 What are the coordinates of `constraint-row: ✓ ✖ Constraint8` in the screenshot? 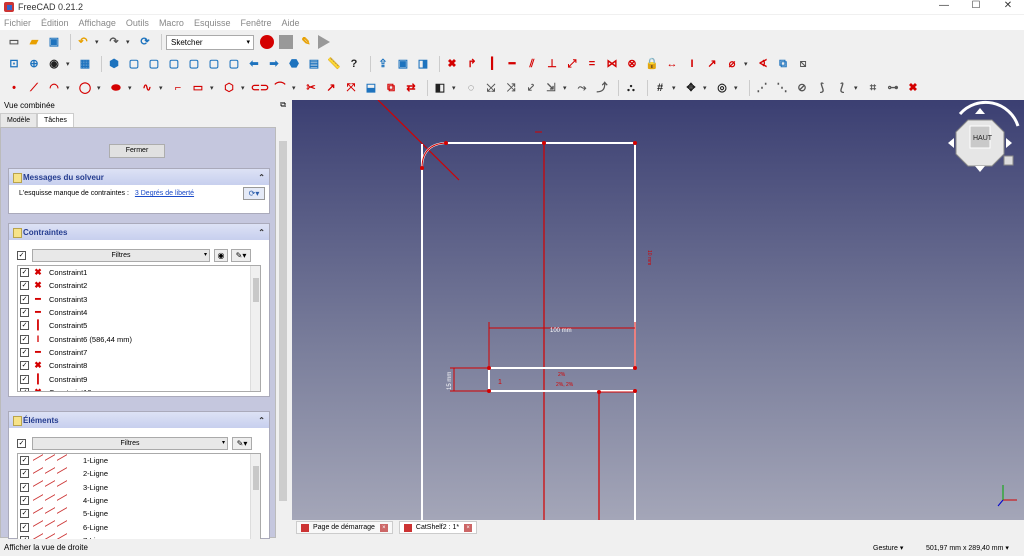 It's located at (139, 365).